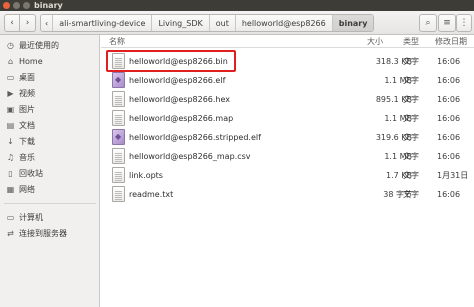 The width and height of the screenshot is (474, 307). I want to click on clock-icon: ◷, so click(10, 45).